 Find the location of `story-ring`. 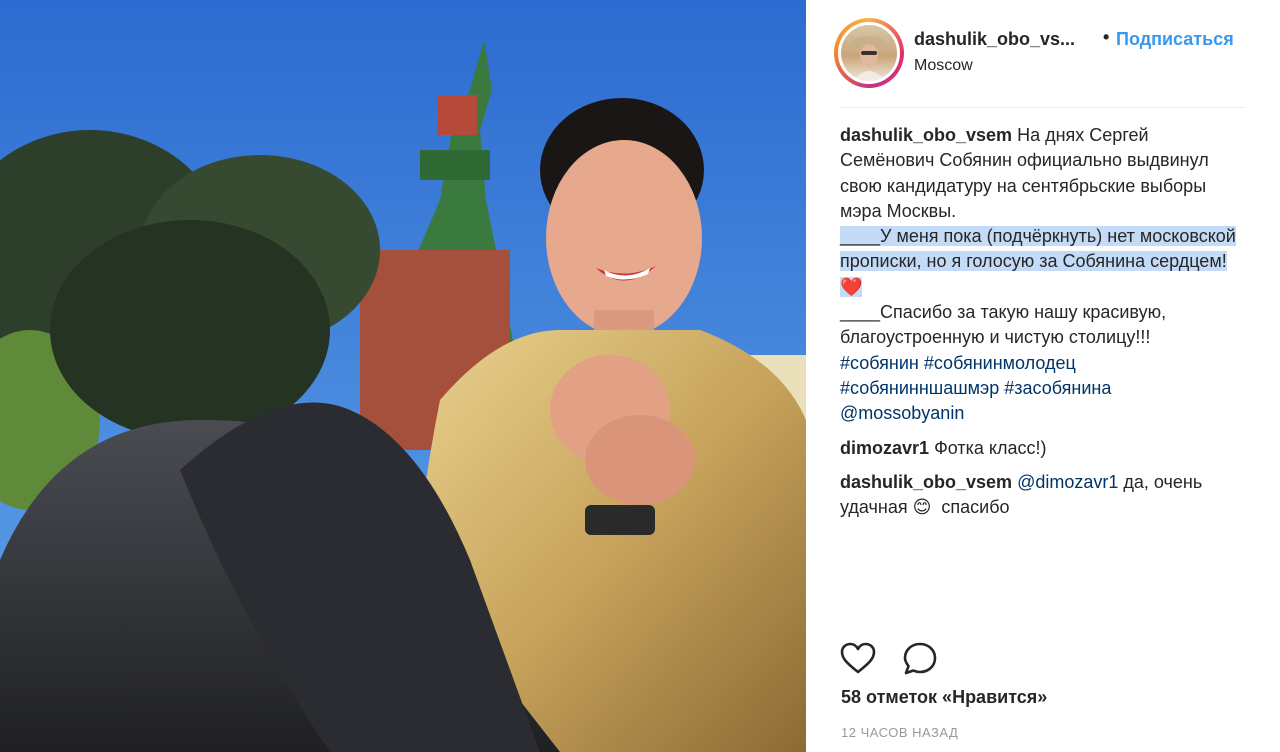

story-ring is located at coordinates (869, 53).